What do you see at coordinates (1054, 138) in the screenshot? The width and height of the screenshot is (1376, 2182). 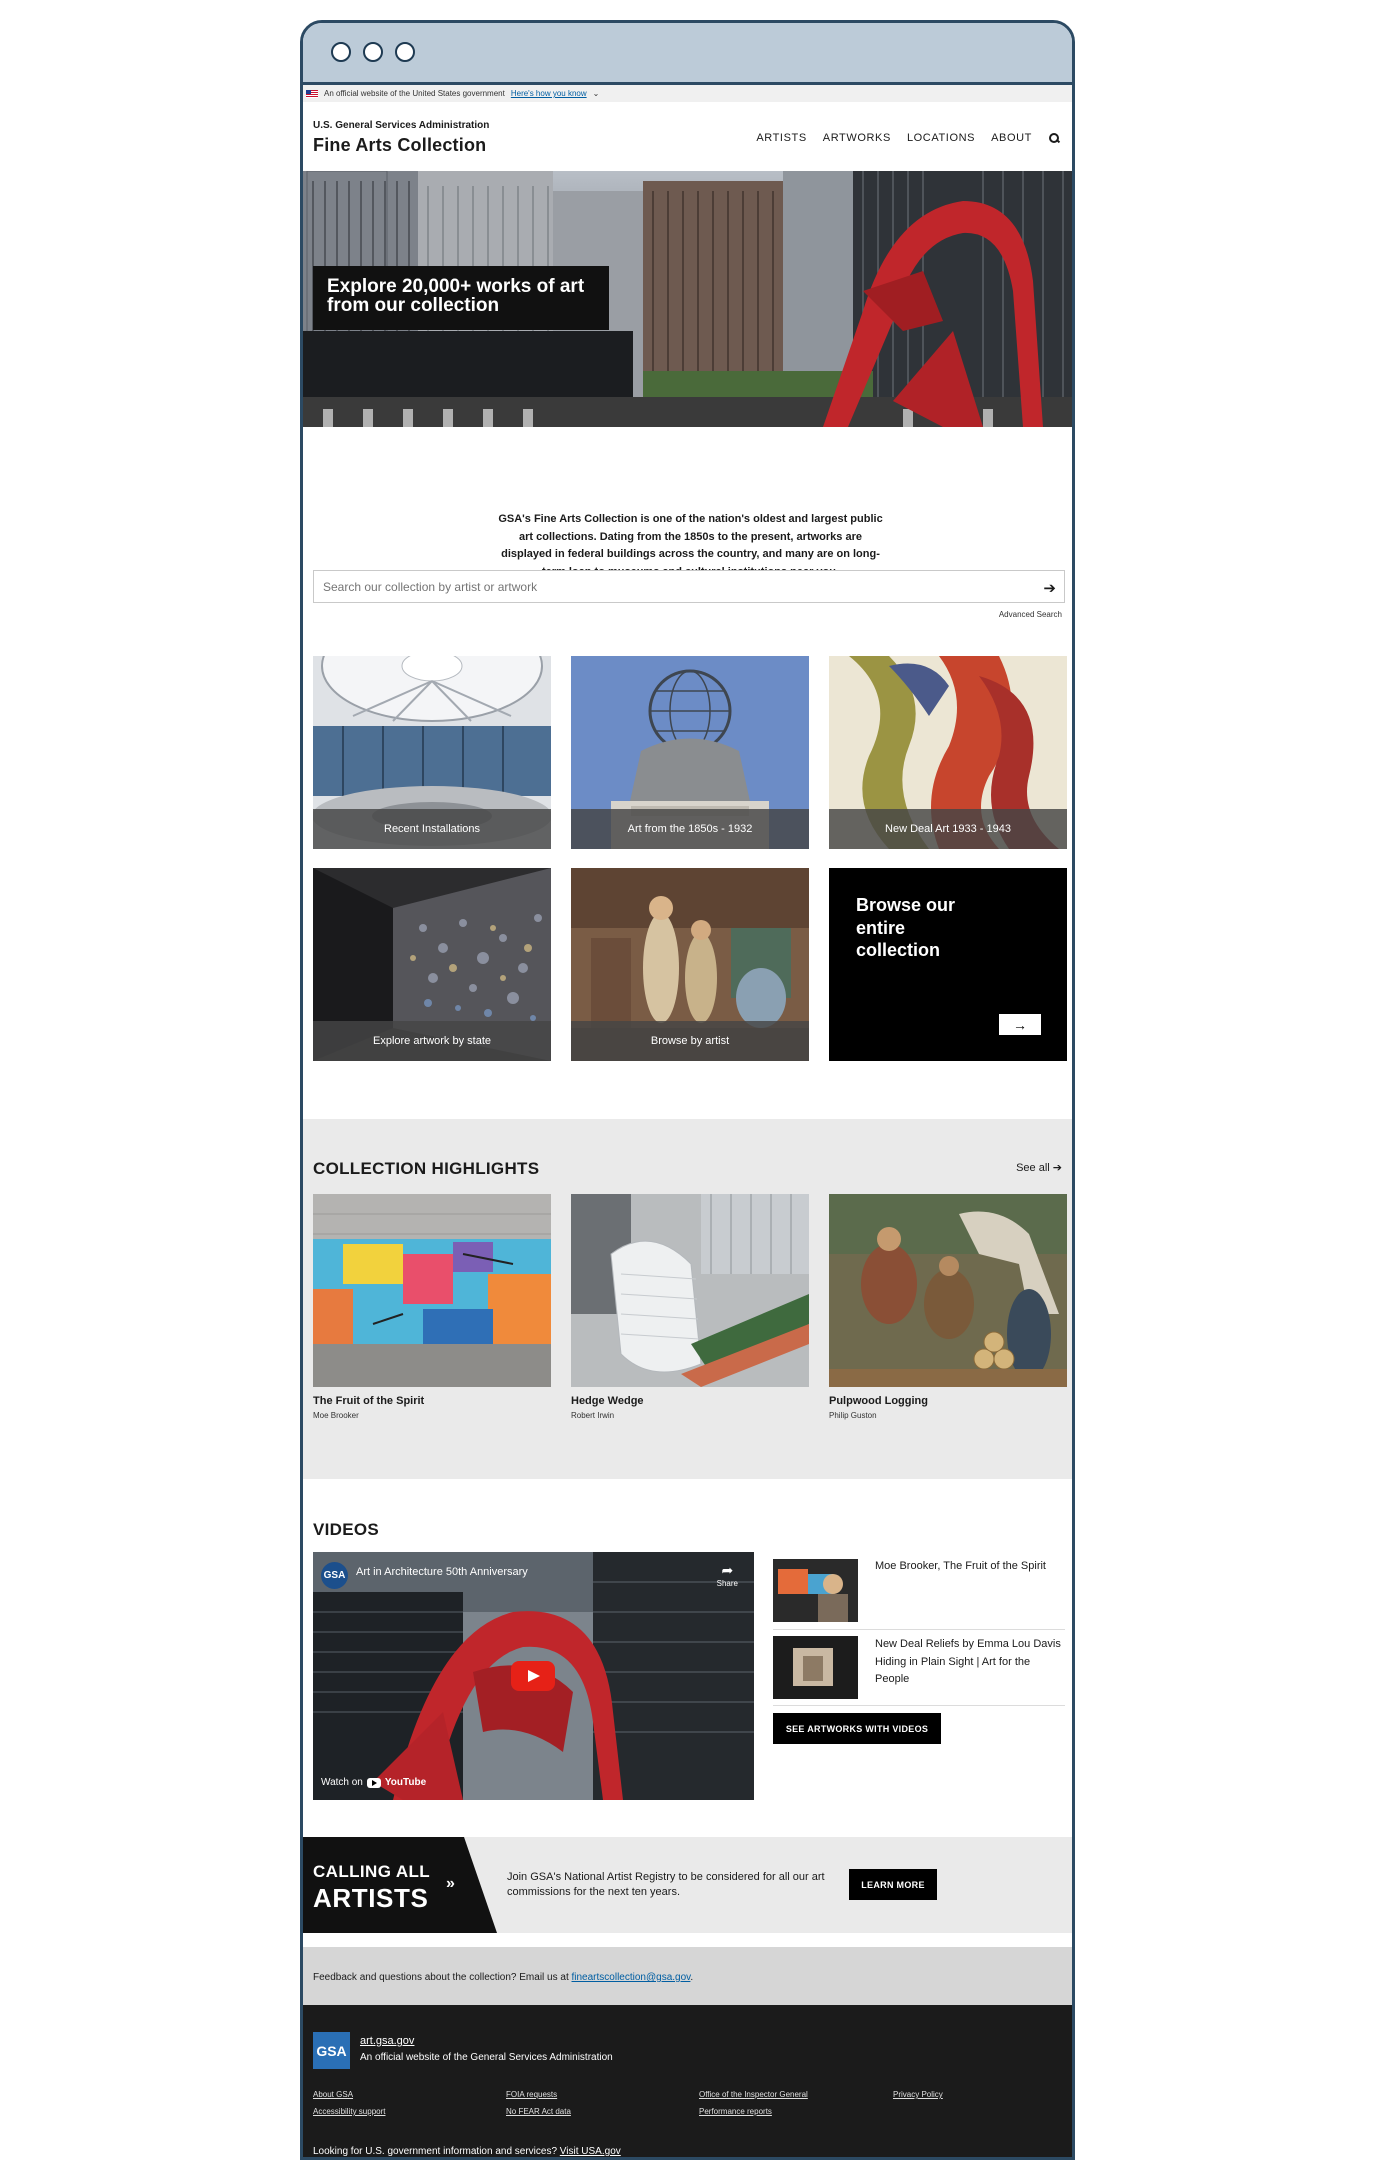 I see `search-icon` at bounding box center [1054, 138].